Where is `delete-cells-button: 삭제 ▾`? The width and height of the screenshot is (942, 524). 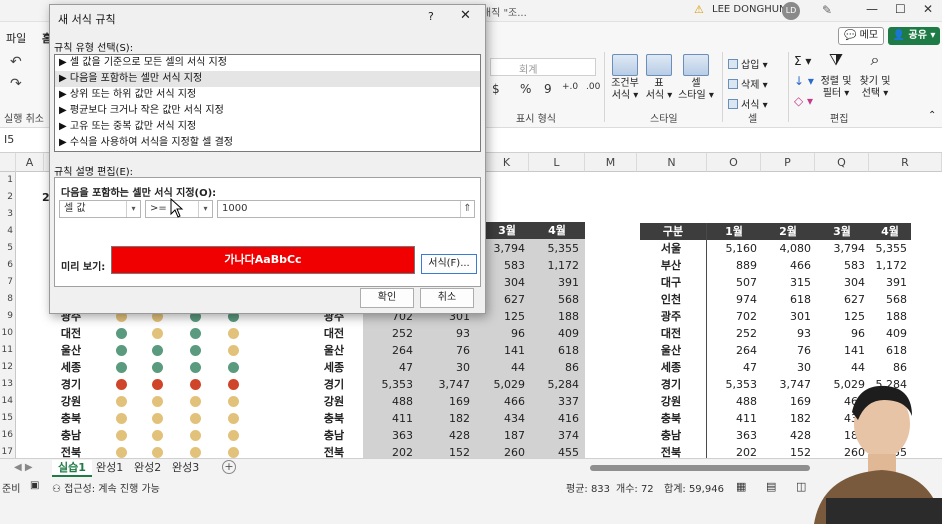 delete-cells-button: 삭제 ▾ is located at coordinates (748, 83).